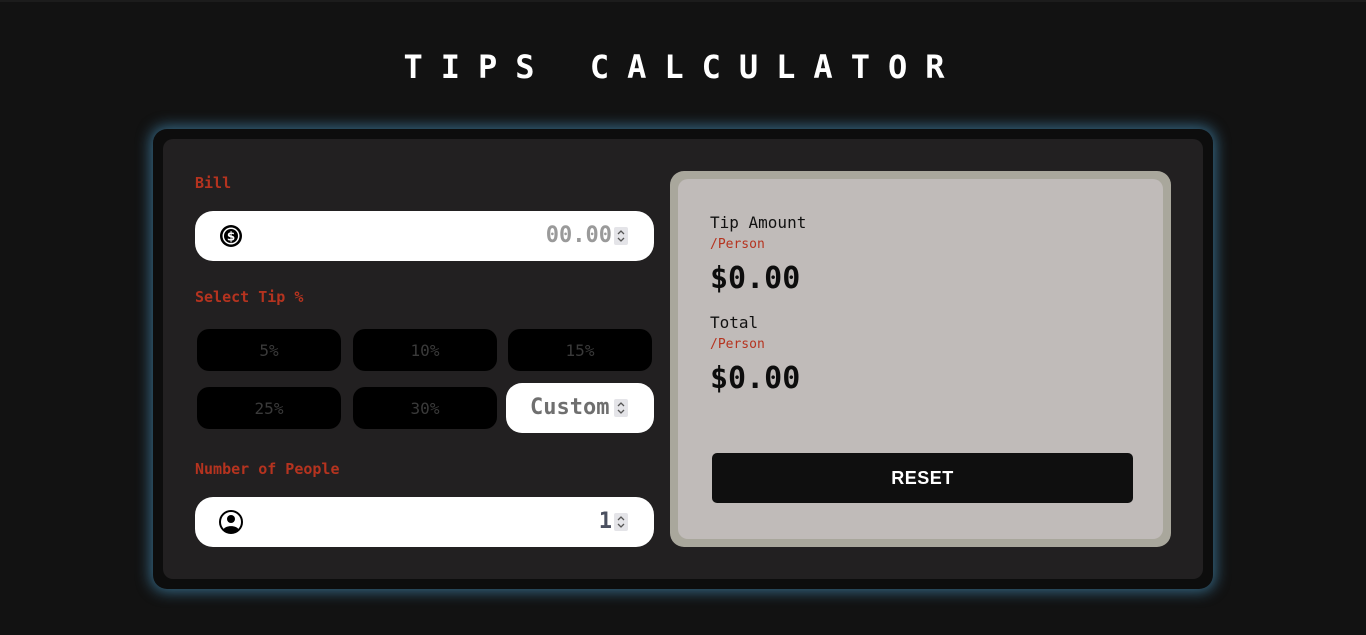 This screenshot has width=1366, height=635. I want to click on tip-amount-value: $0.00, so click(755, 278).